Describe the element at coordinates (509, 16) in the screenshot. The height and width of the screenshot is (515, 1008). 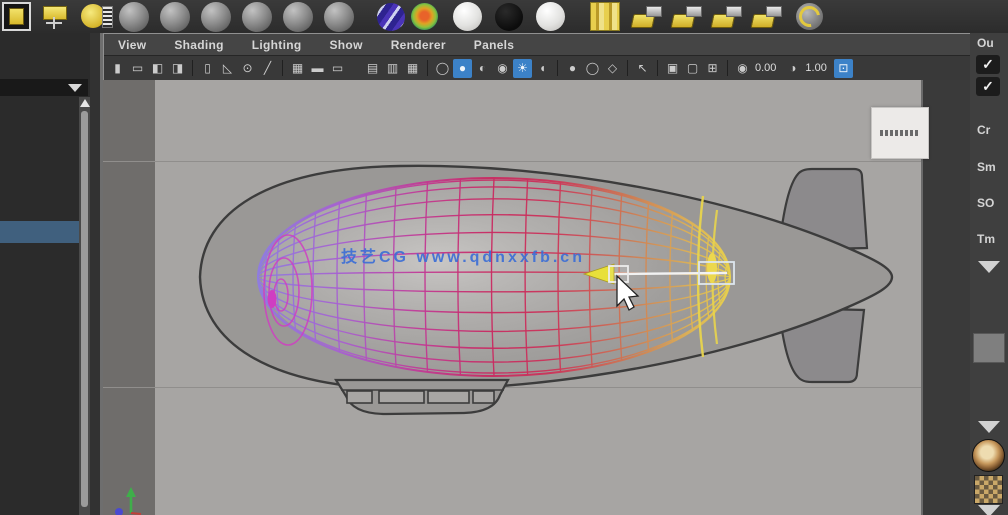
I see `black-material-sphere-icon` at that location.